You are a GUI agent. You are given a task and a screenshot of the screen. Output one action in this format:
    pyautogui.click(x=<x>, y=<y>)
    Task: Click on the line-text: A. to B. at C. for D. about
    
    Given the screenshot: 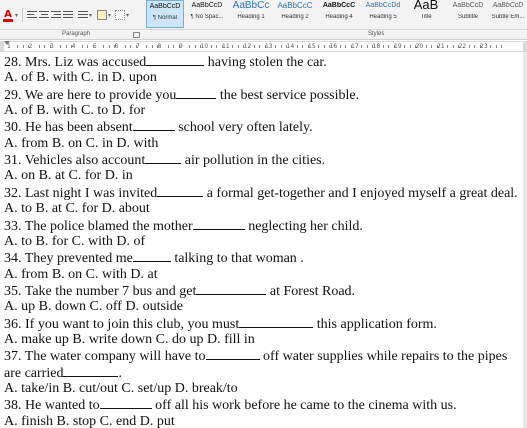 What is the action you would take?
    pyautogui.click(x=77, y=209)
    